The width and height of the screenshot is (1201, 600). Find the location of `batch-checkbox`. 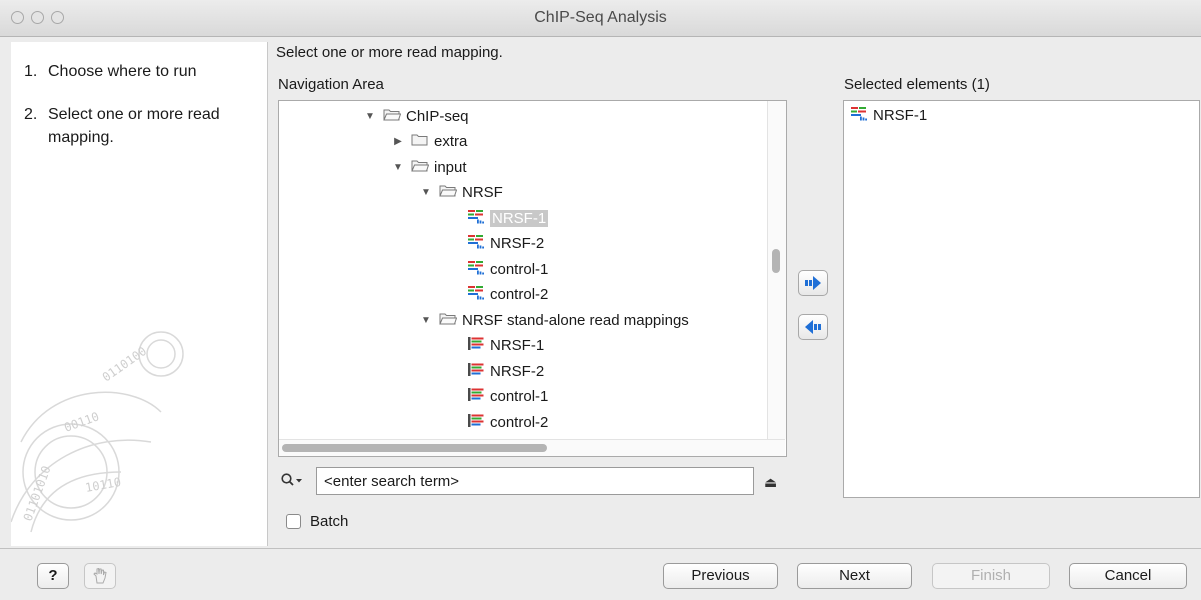

batch-checkbox is located at coordinates (293, 521).